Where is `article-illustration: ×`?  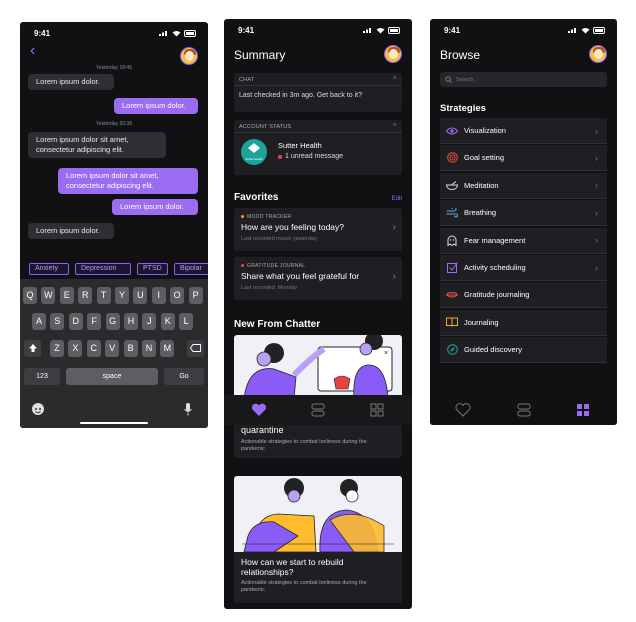 article-illustration: × is located at coordinates (318, 367).